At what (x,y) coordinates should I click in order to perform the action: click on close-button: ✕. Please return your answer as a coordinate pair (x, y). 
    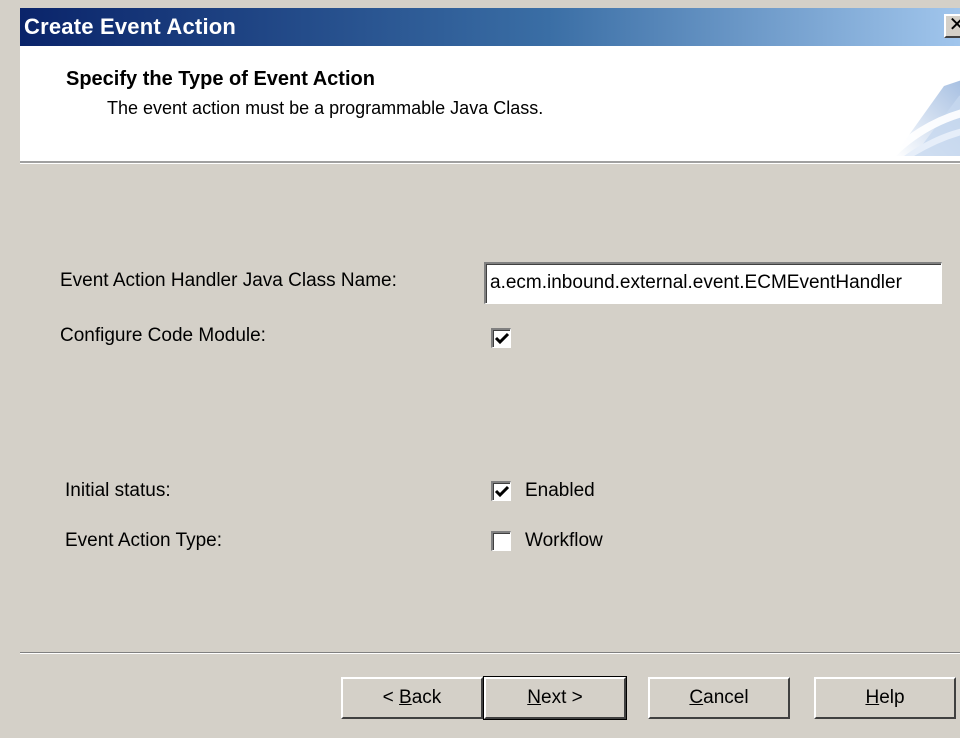
    Looking at the image, I should click on (952, 26).